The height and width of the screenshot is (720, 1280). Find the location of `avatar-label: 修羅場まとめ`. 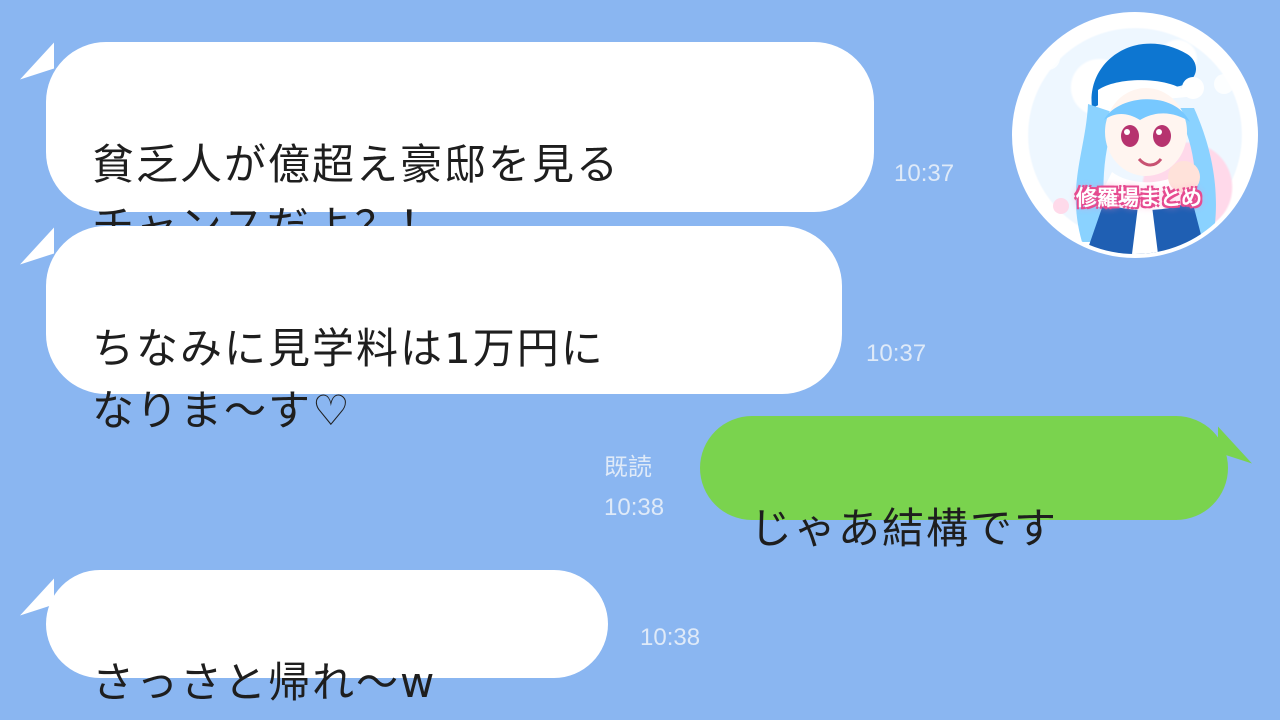

avatar-label: 修羅場まとめ is located at coordinates (1139, 198).